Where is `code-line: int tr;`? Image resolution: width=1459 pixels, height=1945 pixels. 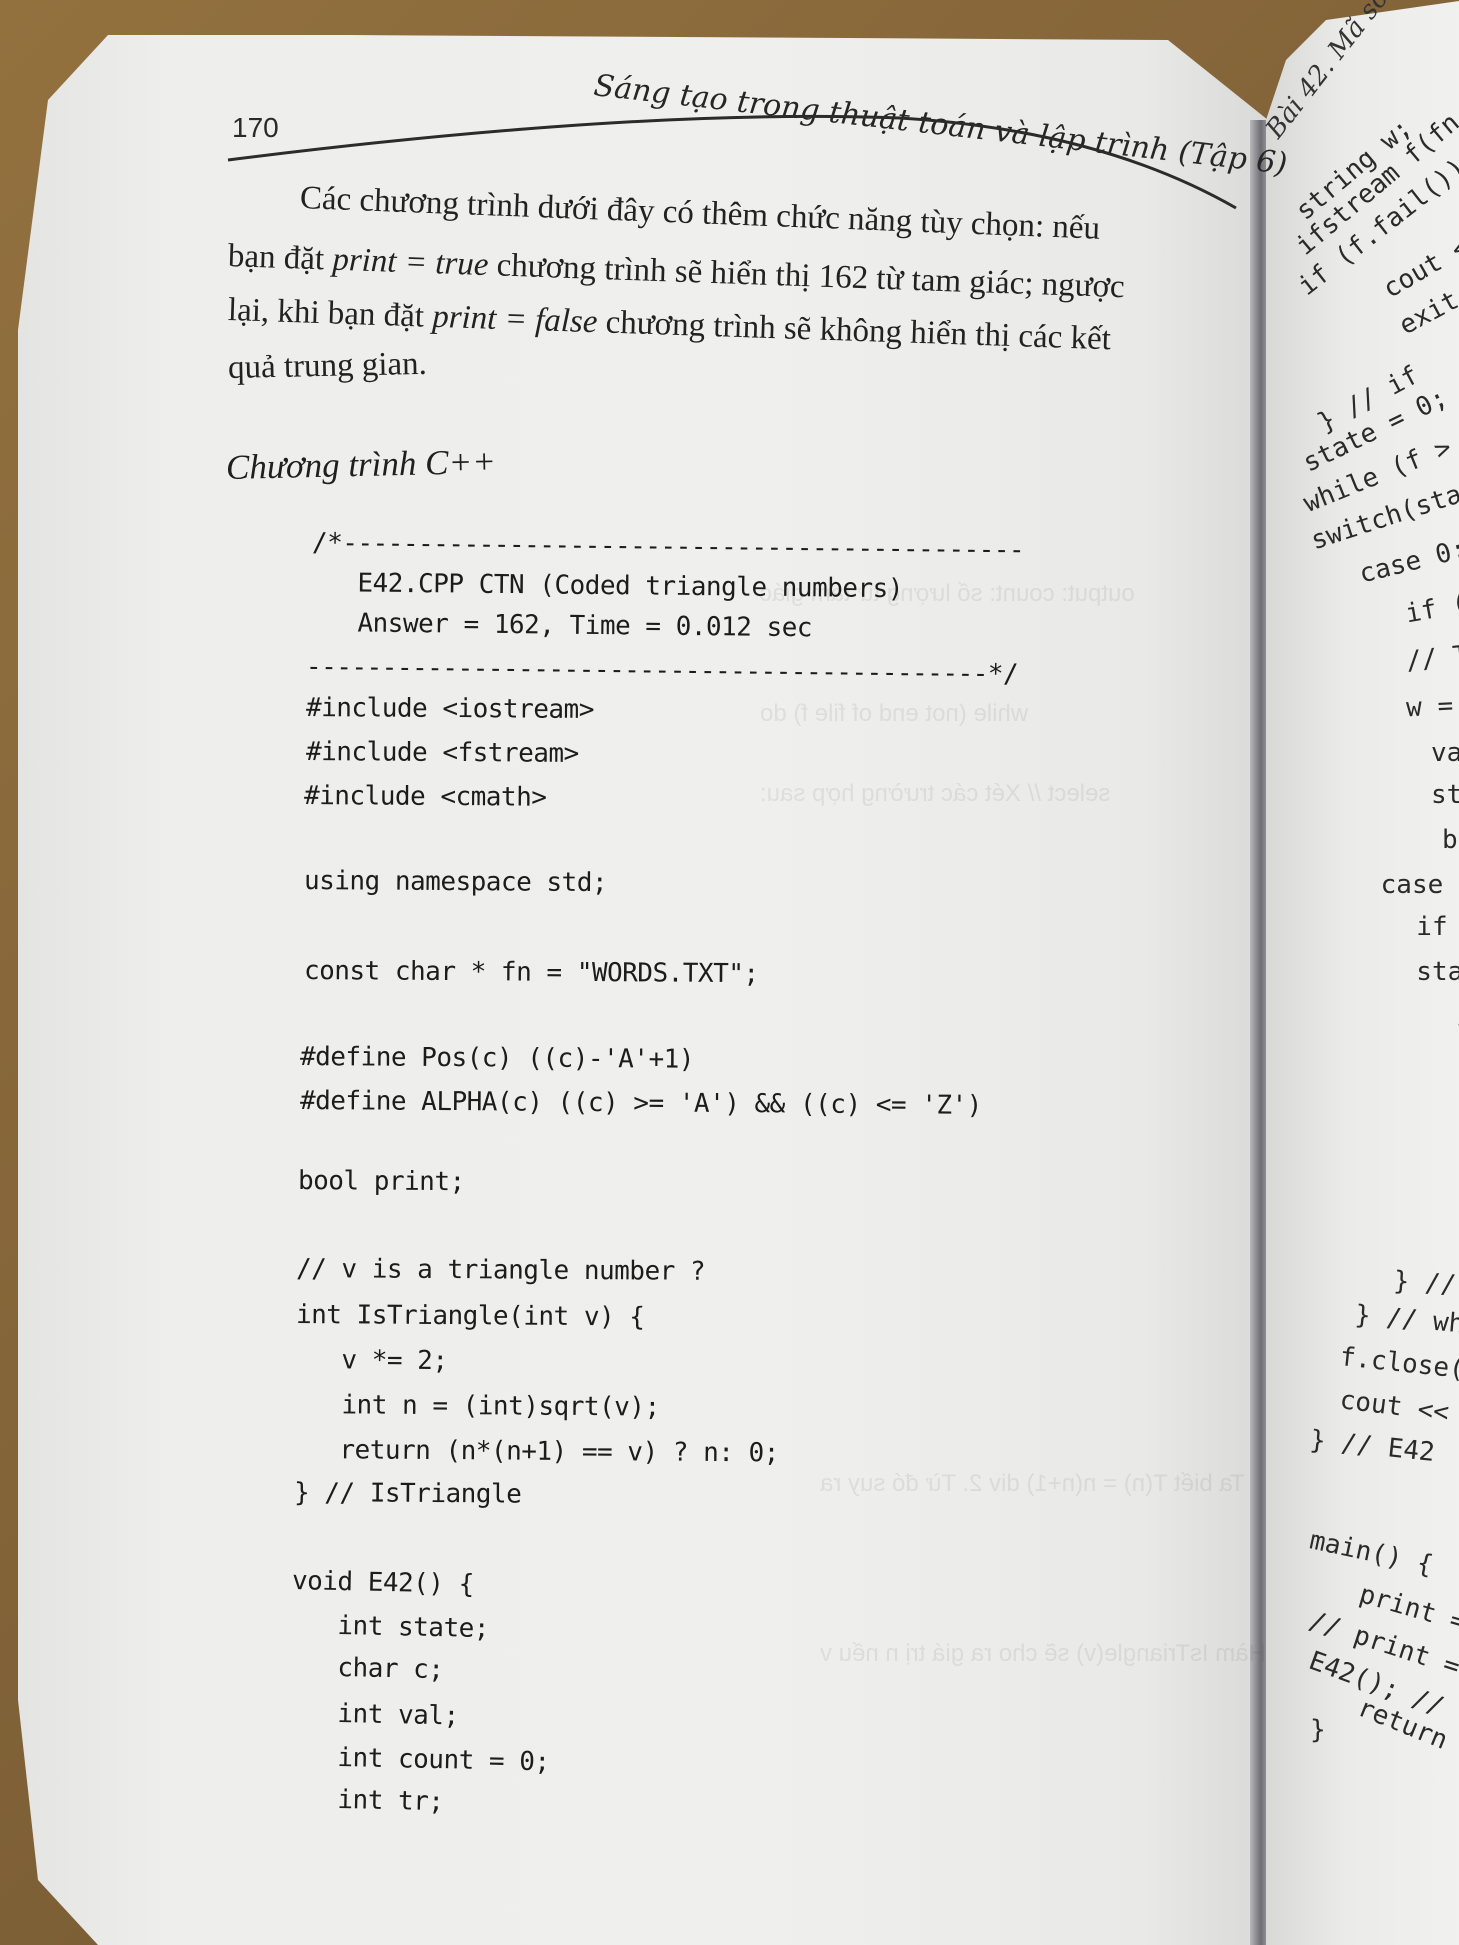
code-line: int tr; is located at coordinates (367, 1801).